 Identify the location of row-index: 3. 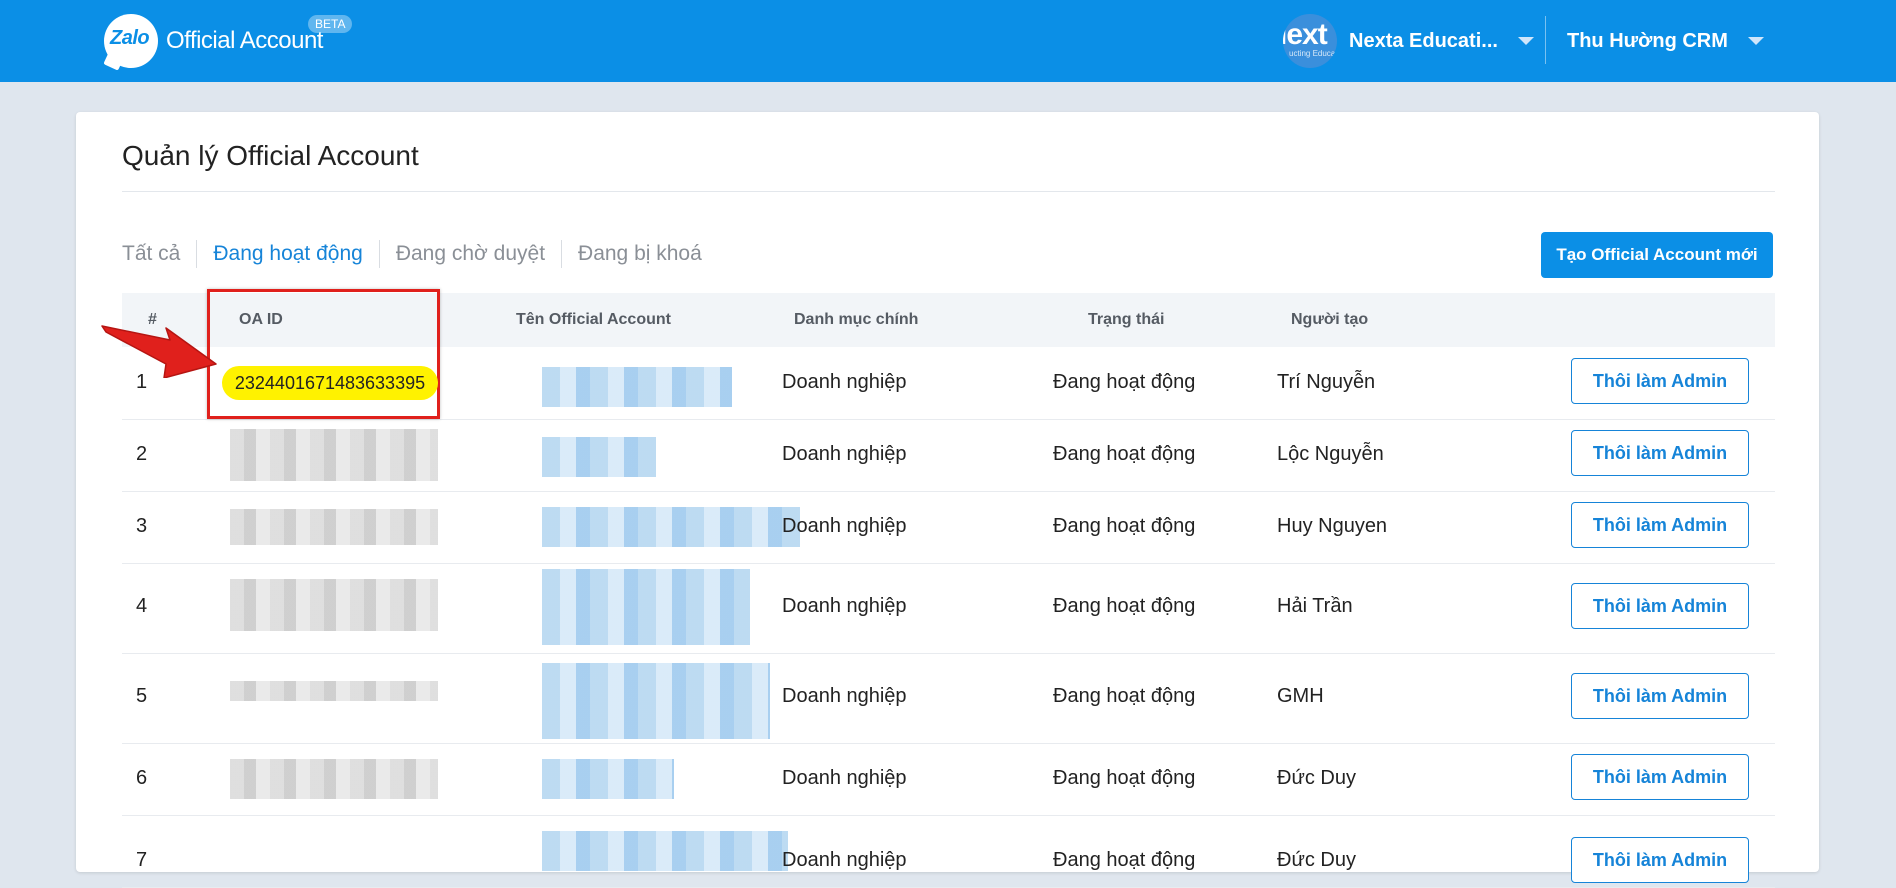
(142, 526).